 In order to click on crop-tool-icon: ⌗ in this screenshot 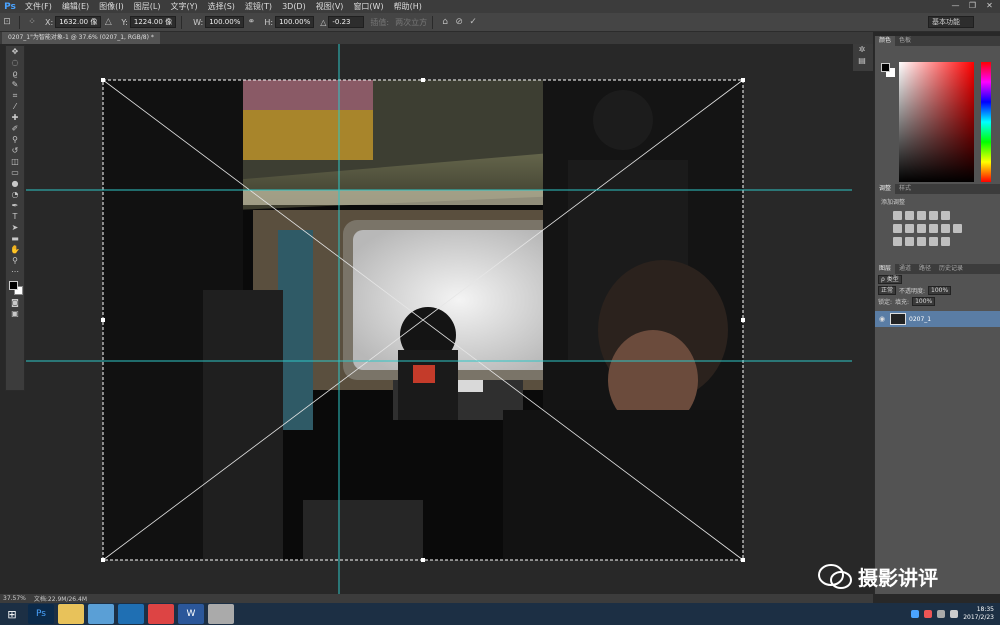, I will do `click(15, 95)`.